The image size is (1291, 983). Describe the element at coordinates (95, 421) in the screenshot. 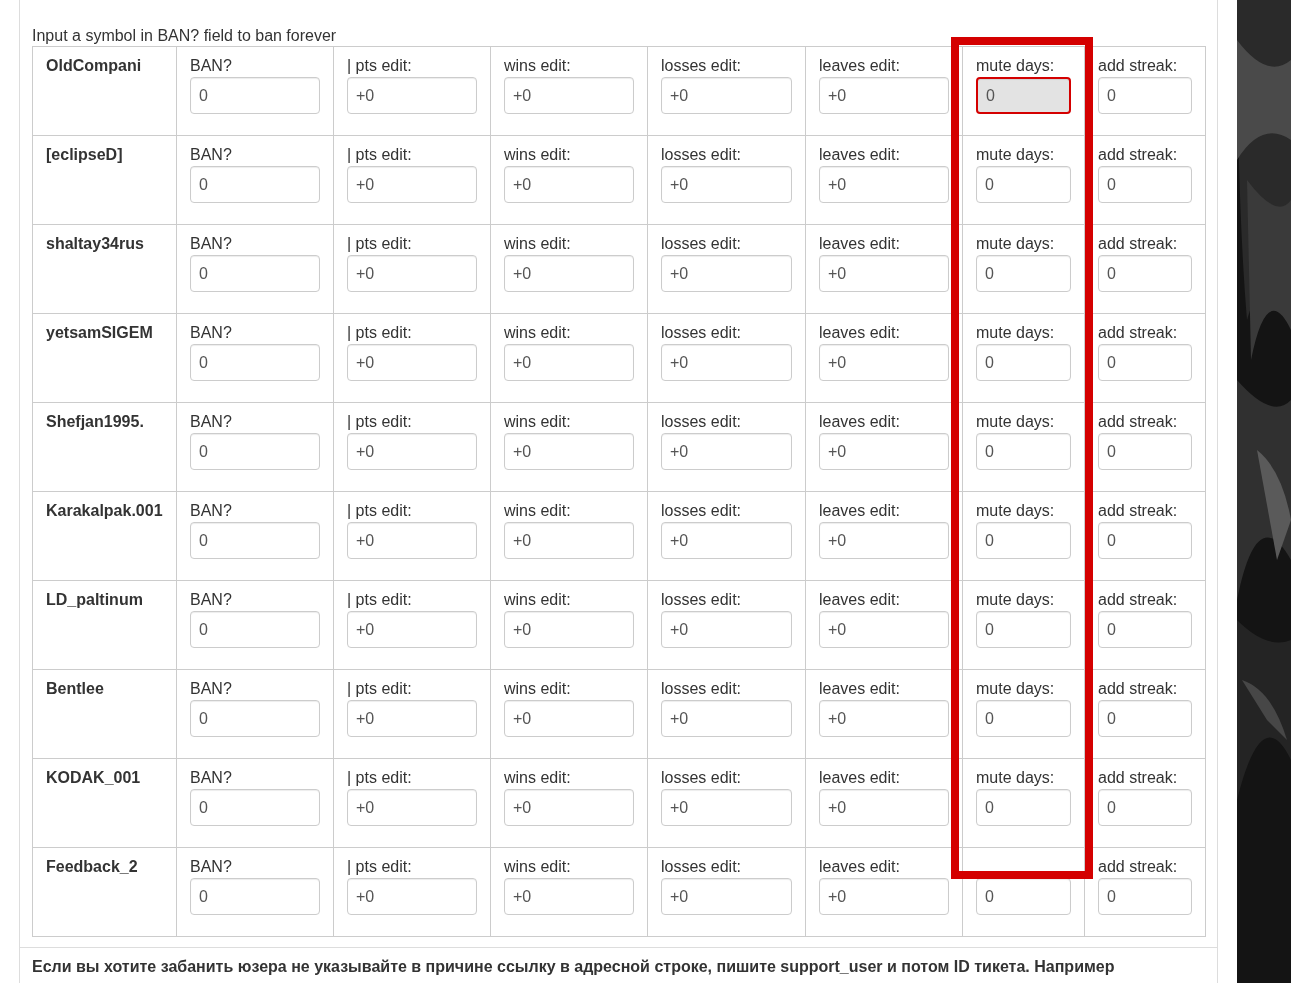

I see `username: Shefjan1995.` at that location.